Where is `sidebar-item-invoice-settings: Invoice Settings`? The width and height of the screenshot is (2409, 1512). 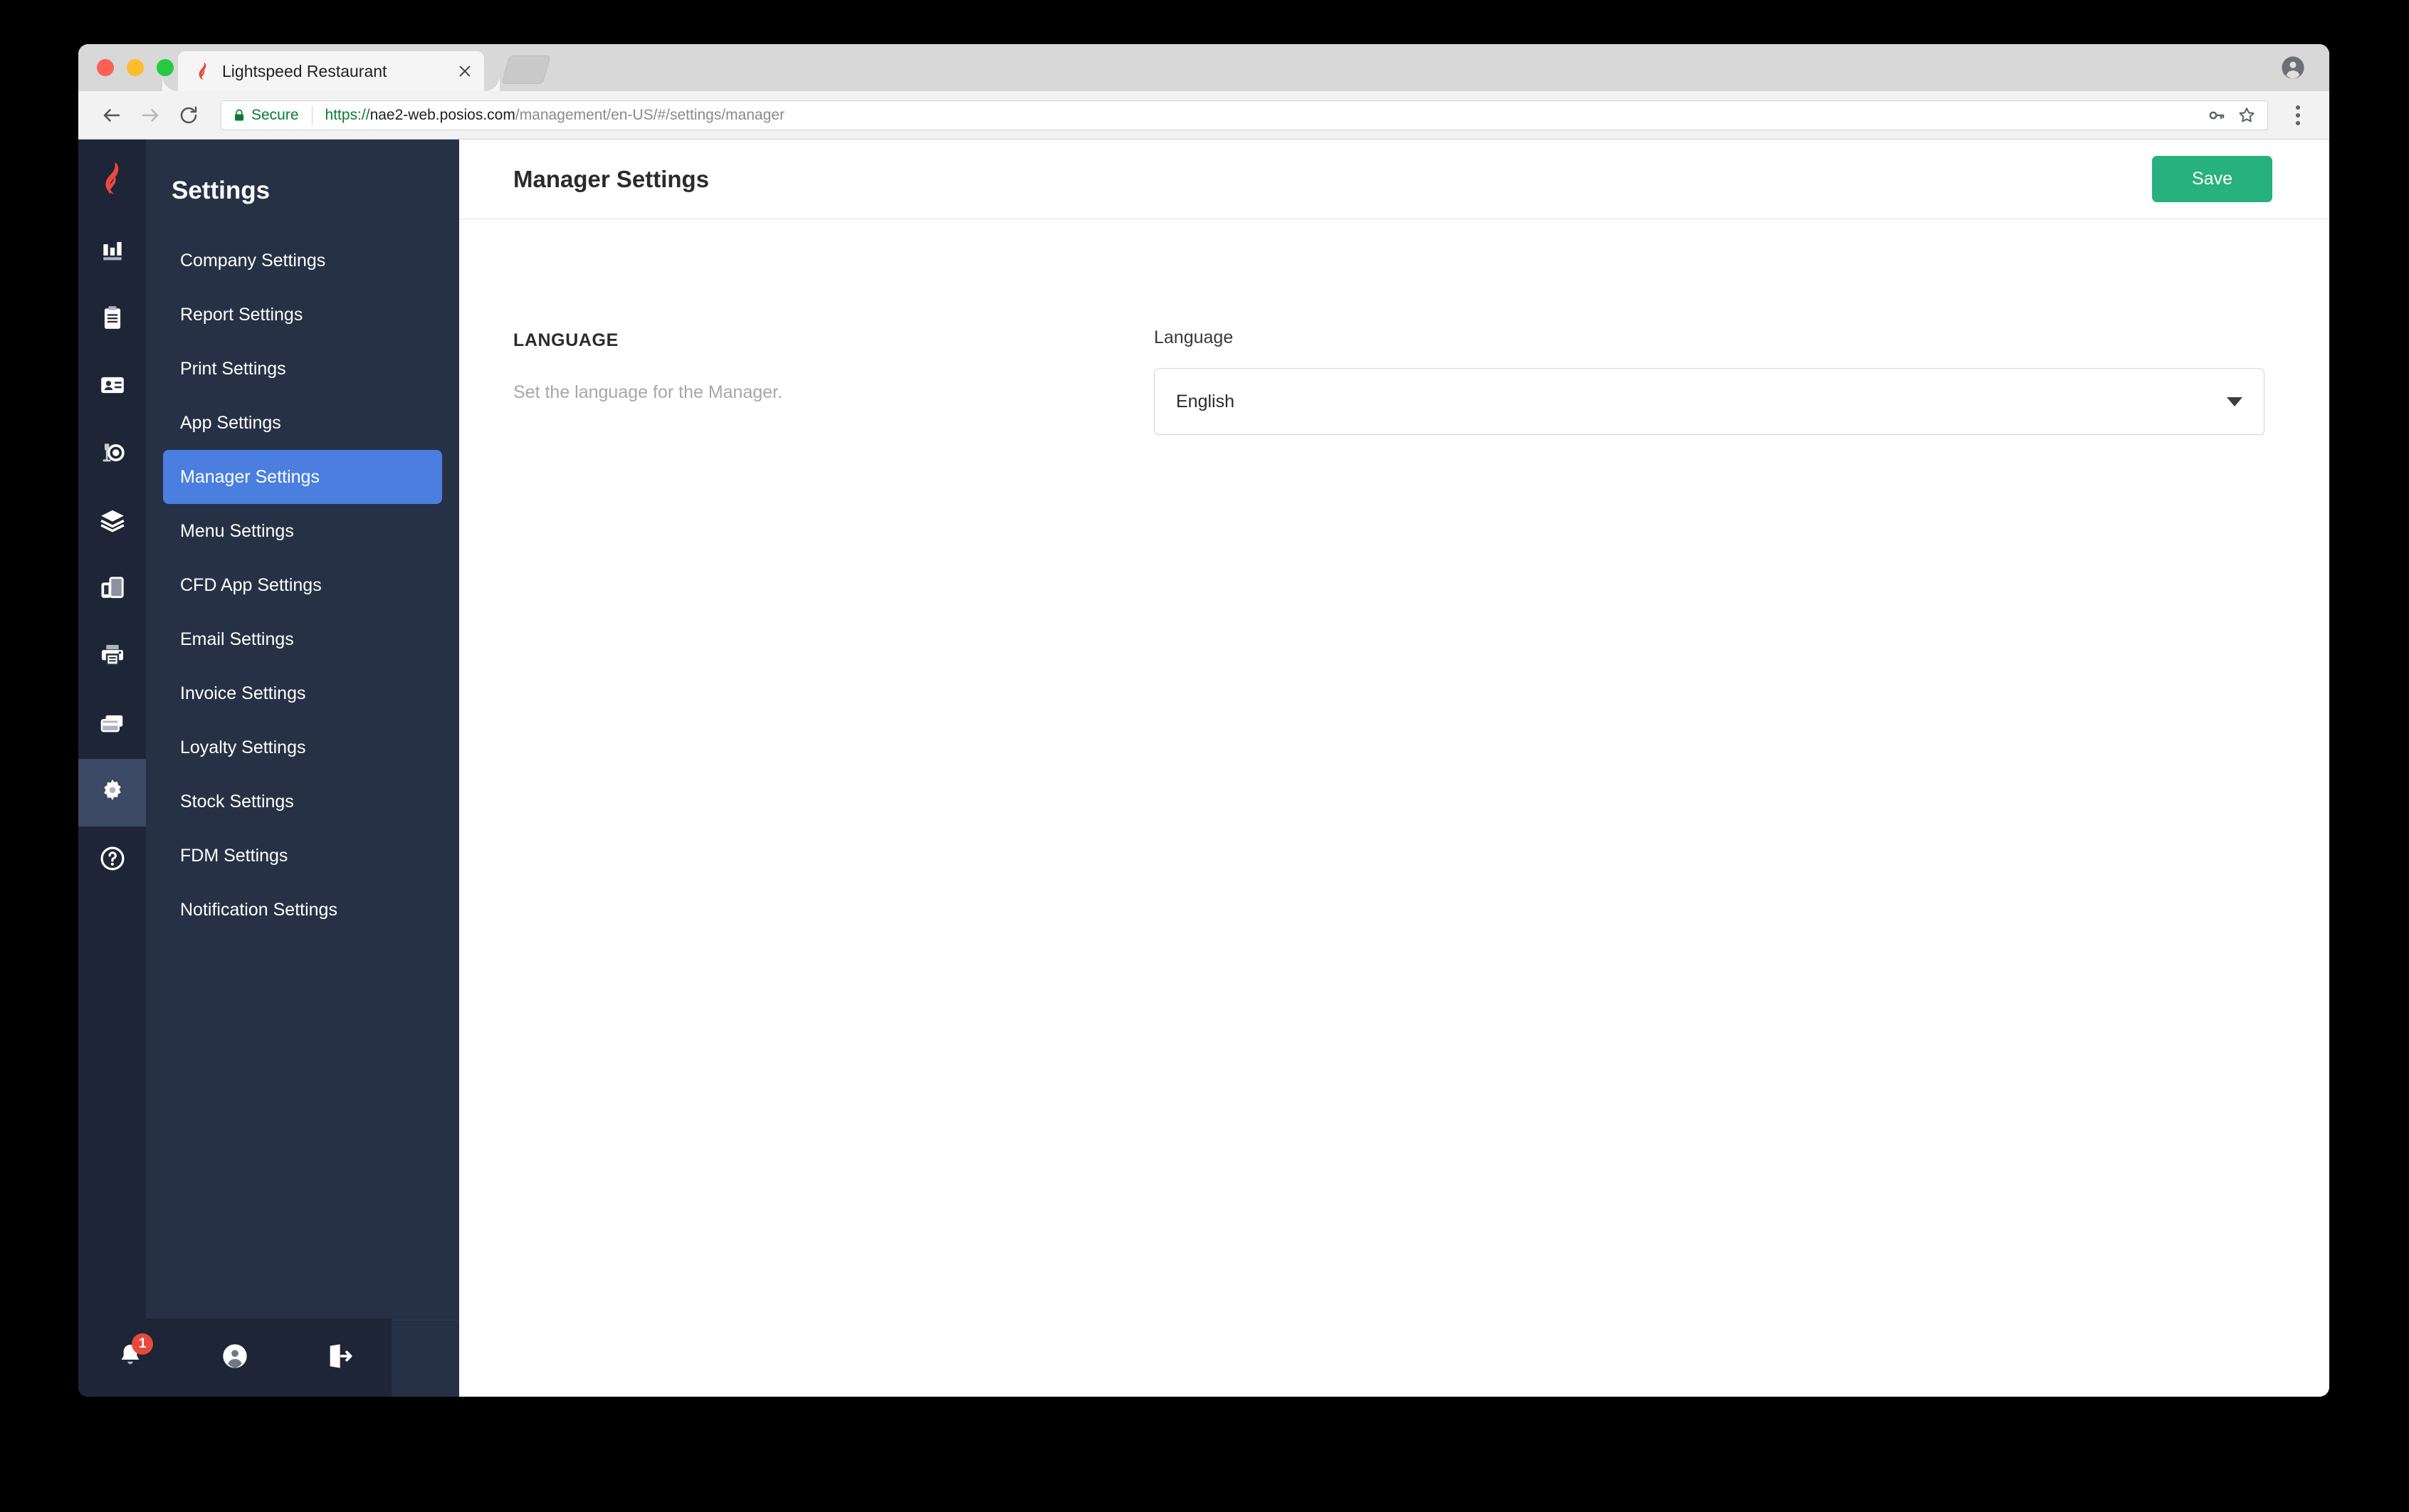
sidebar-item-invoice-settings: Invoice Settings is located at coordinates (302, 693).